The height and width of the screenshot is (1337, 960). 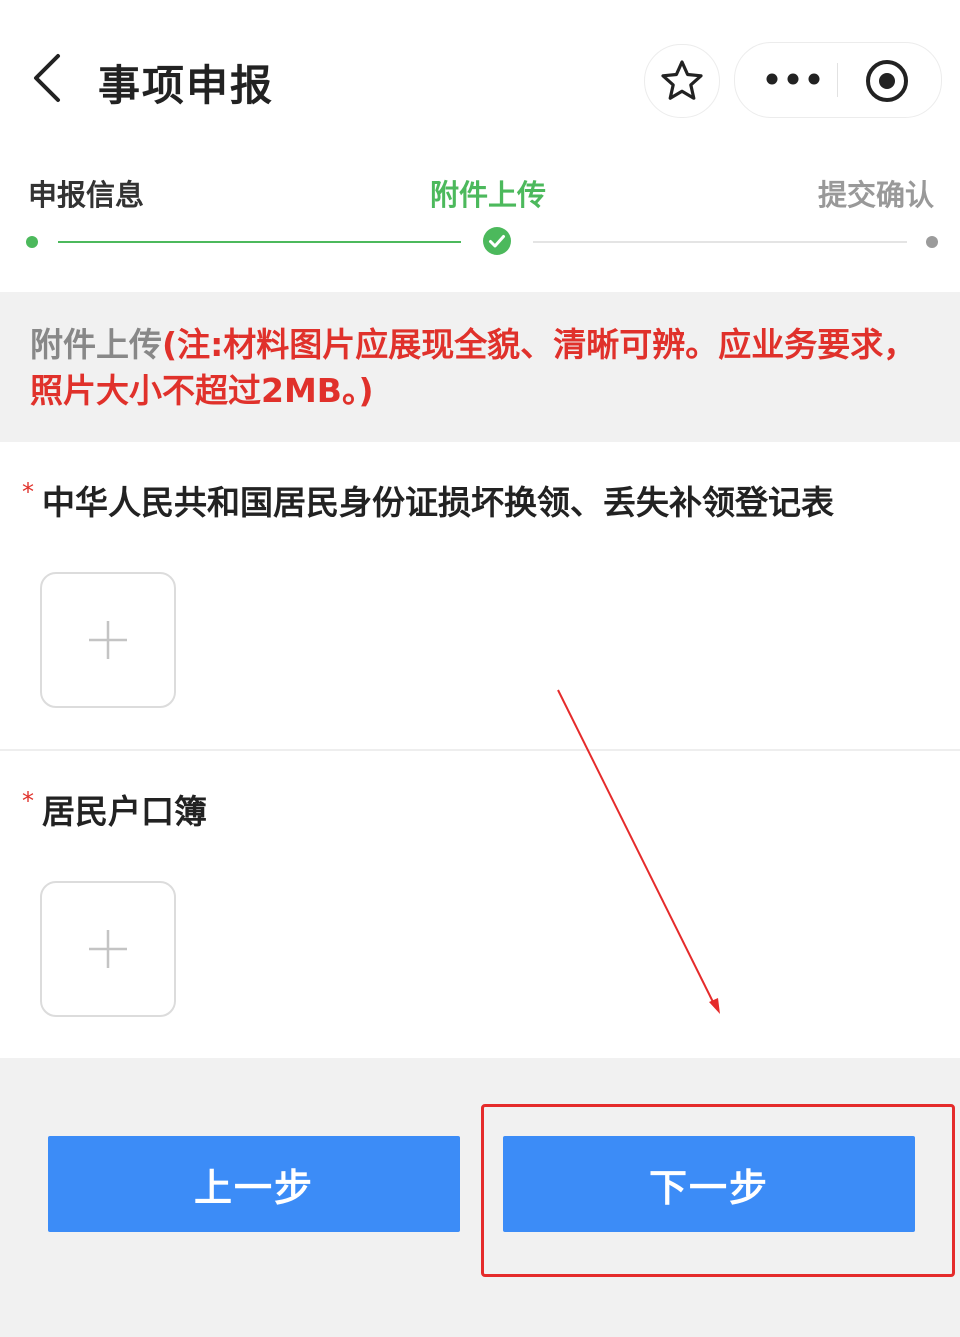 What do you see at coordinates (473, 367) in the screenshot?
I see `notice-warning: (注:材料图片应展现全貌、清晰可辨。应业务要求，照片大小不超过2MB。)` at bounding box center [473, 367].